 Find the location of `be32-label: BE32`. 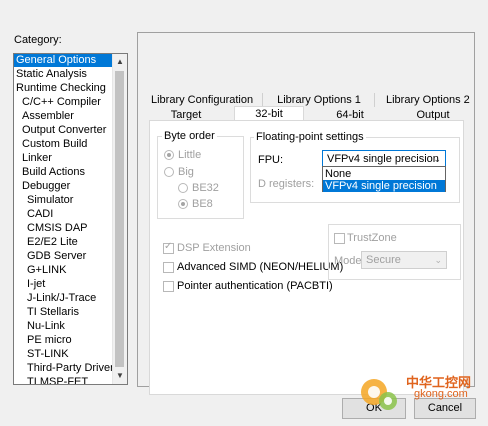

be32-label: BE32 is located at coordinates (205, 188).